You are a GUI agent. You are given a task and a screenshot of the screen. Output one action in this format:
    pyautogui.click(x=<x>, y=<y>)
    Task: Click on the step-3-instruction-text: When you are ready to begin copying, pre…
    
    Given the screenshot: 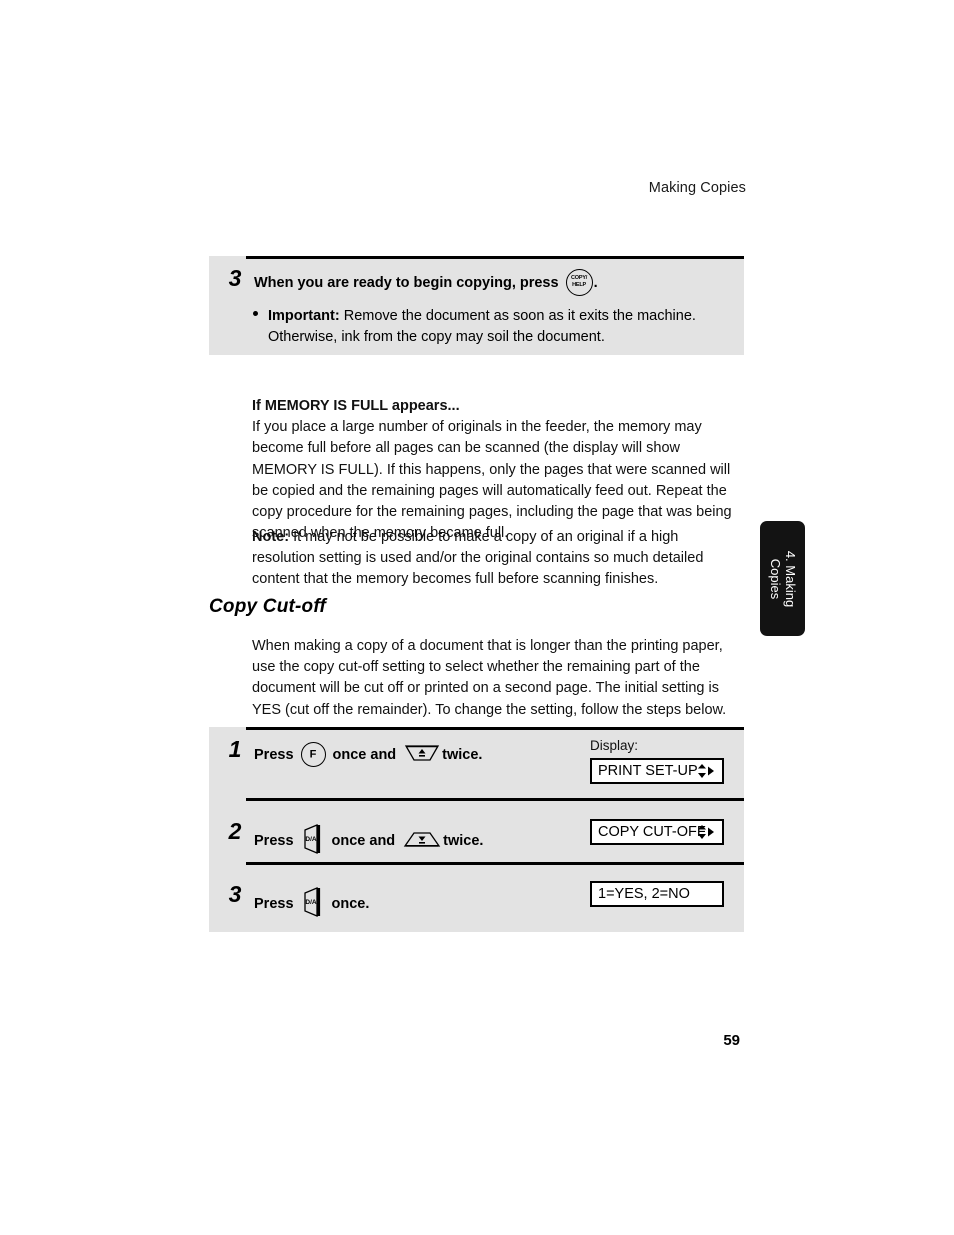 What is the action you would take?
    pyautogui.click(x=406, y=282)
    